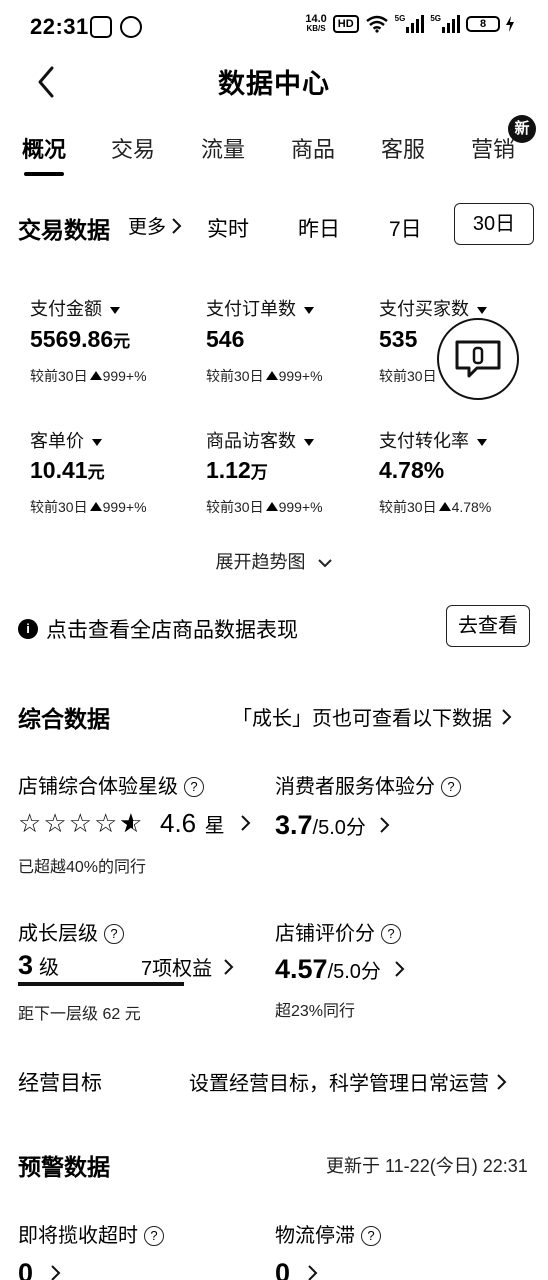  What do you see at coordinates (483, 24) in the screenshot?
I see `battery-icon: 8` at bounding box center [483, 24].